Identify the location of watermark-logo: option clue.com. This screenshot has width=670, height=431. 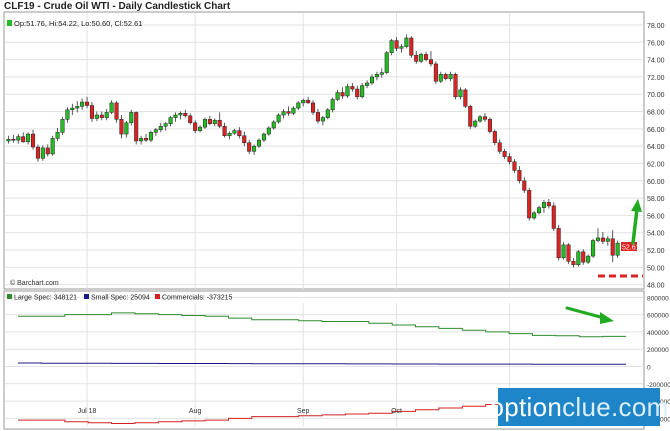
(578, 407).